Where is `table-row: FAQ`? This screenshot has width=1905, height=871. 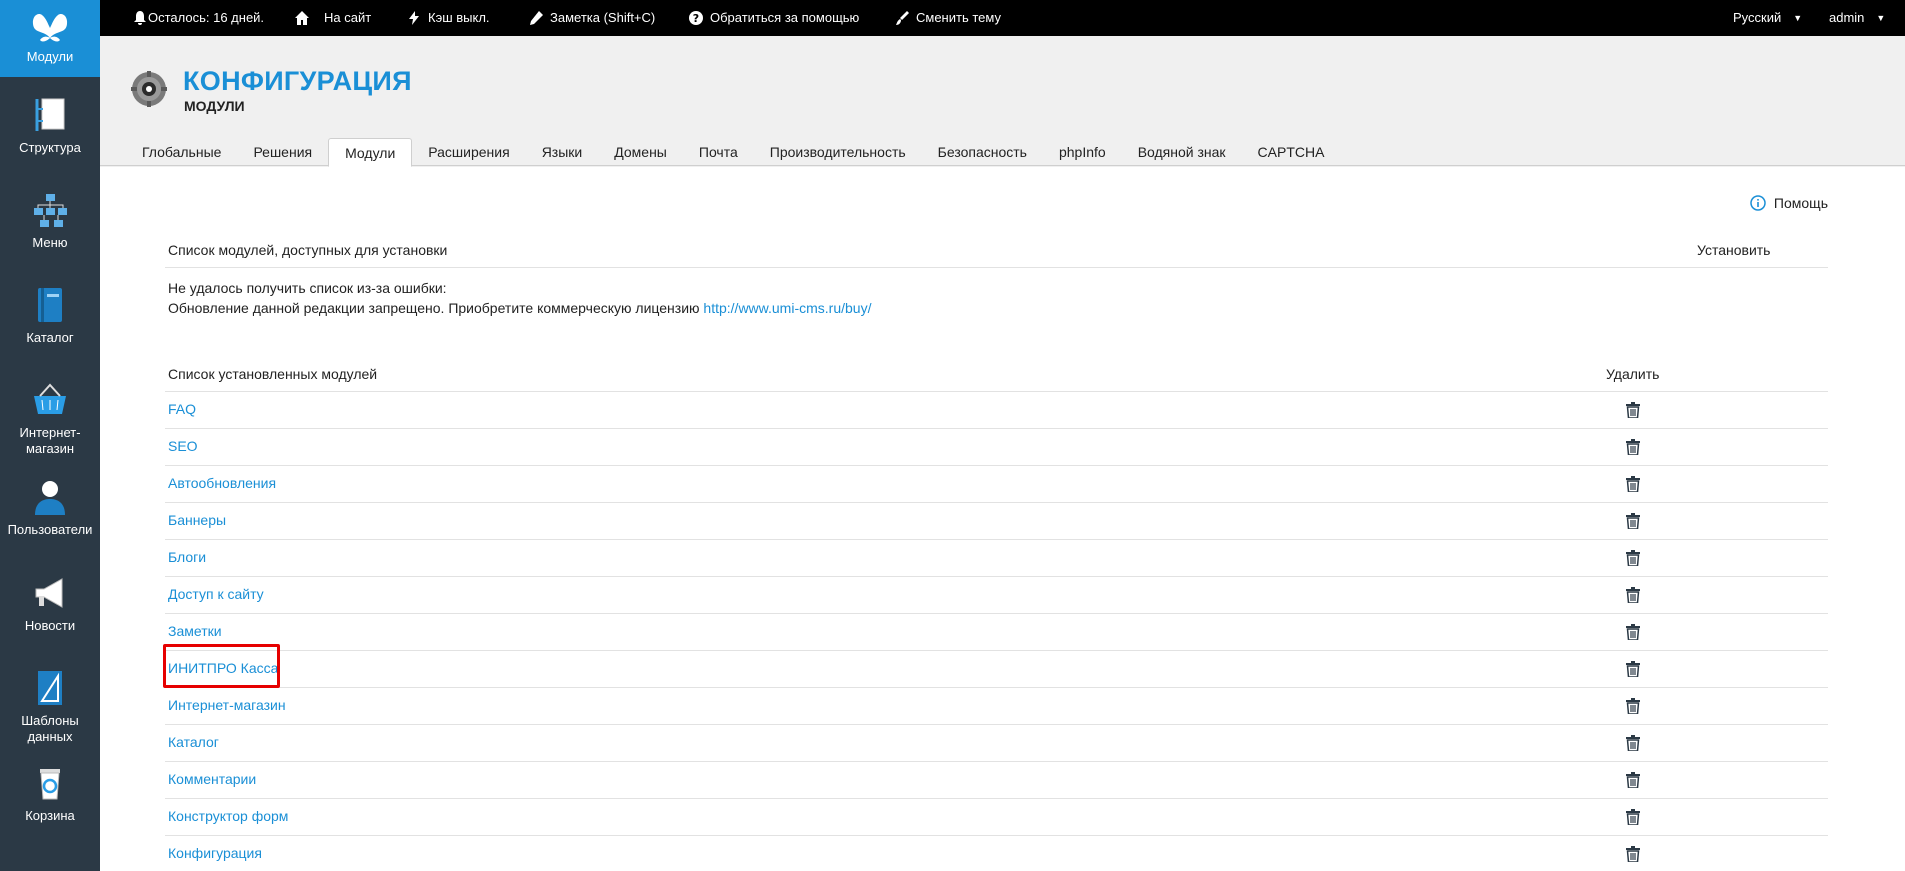
table-row: FAQ is located at coordinates (996, 410).